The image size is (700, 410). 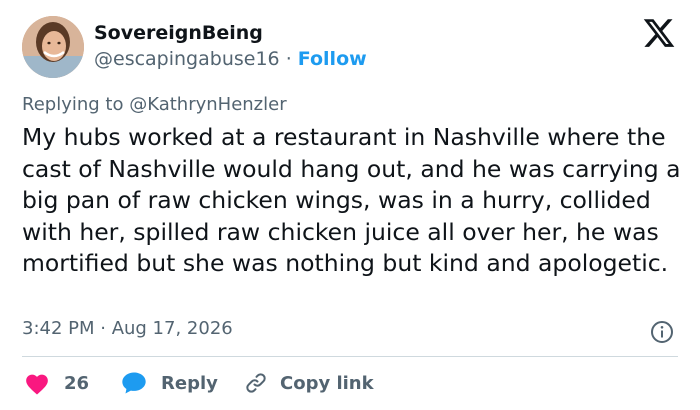 I want to click on copy-link-label: Copy link, so click(x=327, y=383).